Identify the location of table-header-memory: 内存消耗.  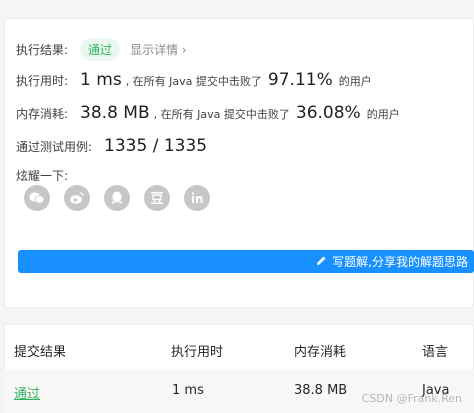
(320, 352).